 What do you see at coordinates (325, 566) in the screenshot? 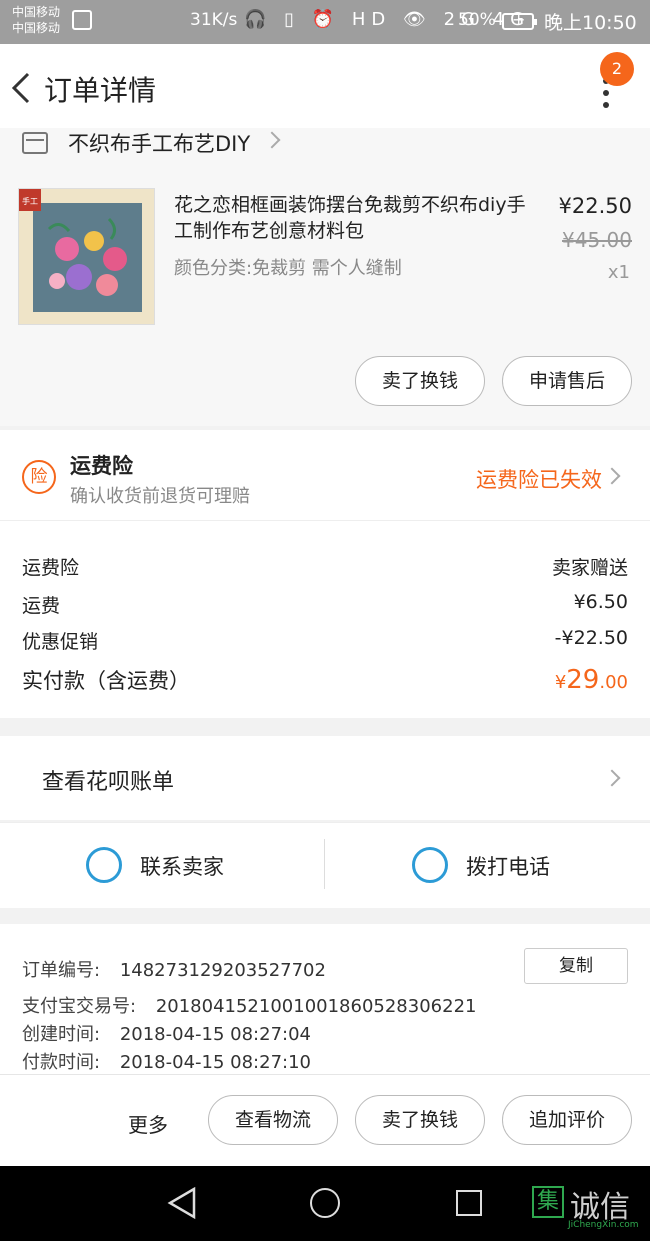
I see `summary-row: 运费险 卖家赠送` at bounding box center [325, 566].